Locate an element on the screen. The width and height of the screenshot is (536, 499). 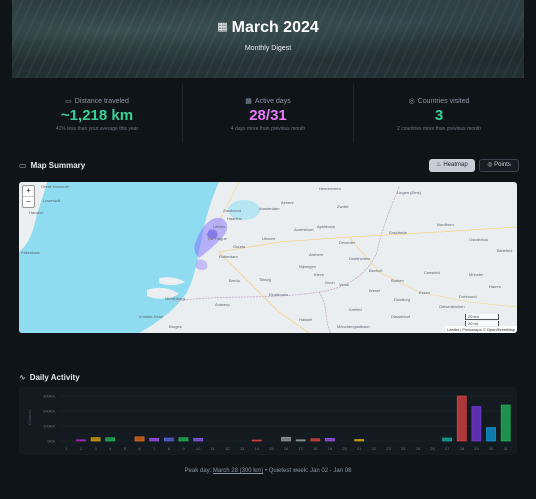
map-label: Middelburg is located at coordinates (175, 298).